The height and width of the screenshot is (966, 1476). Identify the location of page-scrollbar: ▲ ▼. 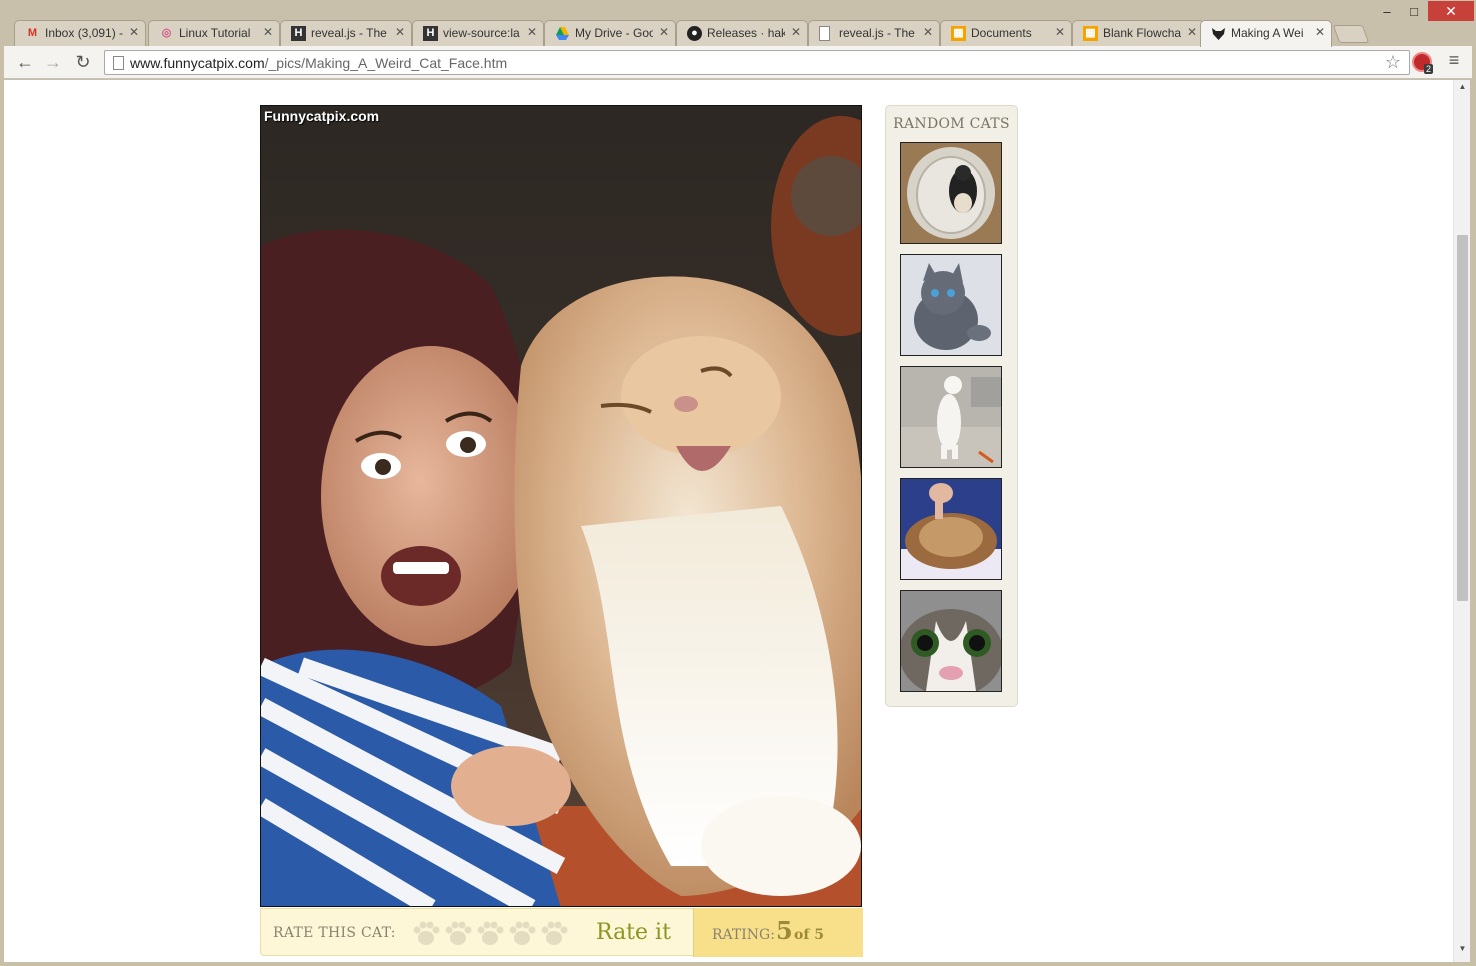
(1461, 521).